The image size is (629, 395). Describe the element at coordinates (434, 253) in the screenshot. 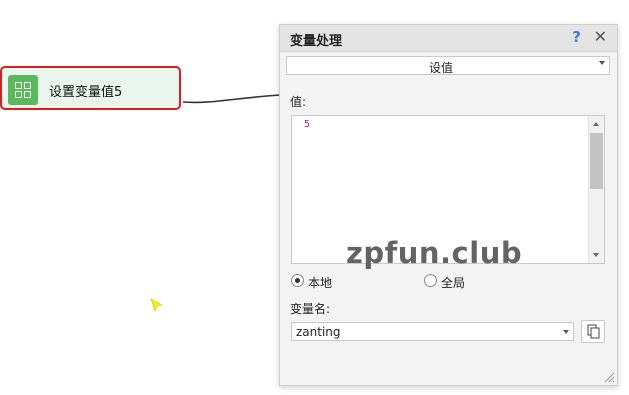

I see `watermark: zpfun.club` at that location.